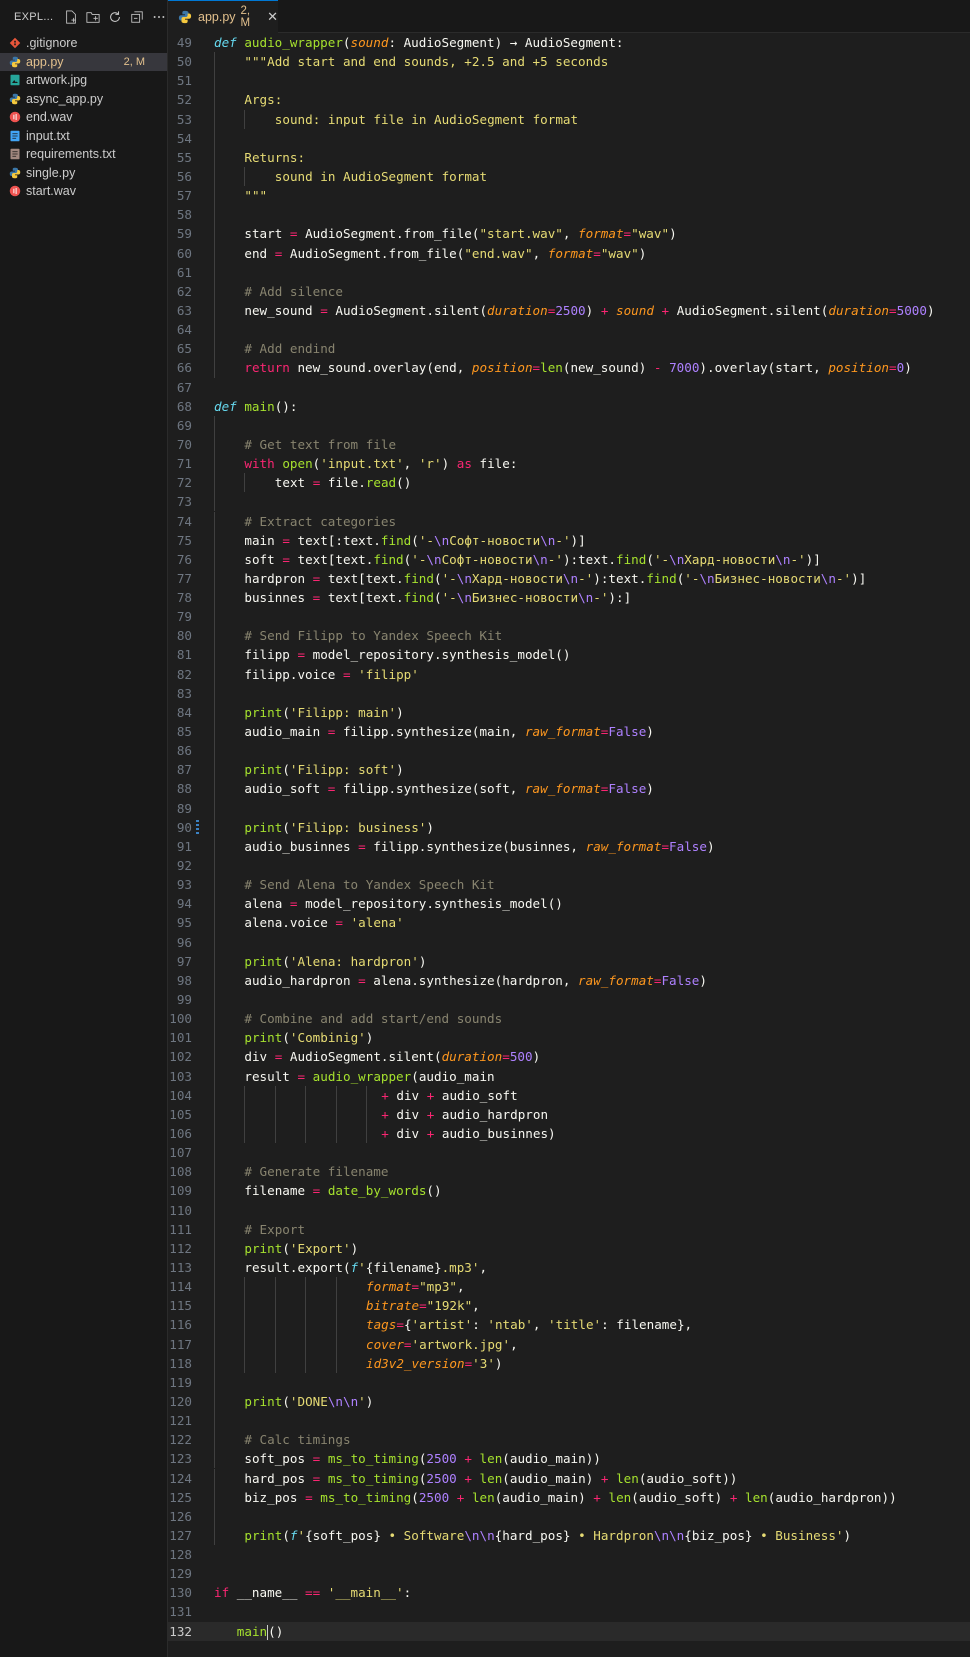  Describe the element at coordinates (569, 1267) in the screenshot. I see `code-line: 113 result.export(f'{filename}.mp3',` at that location.